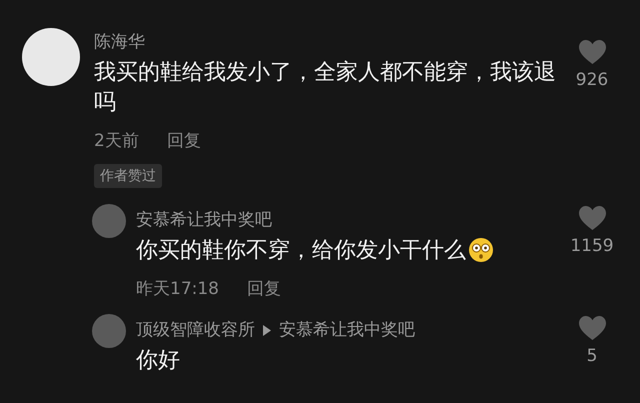  What do you see at coordinates (158, 361) in the screenshot?
I see `comment-text: 你好` at bounding box center [158, 361].